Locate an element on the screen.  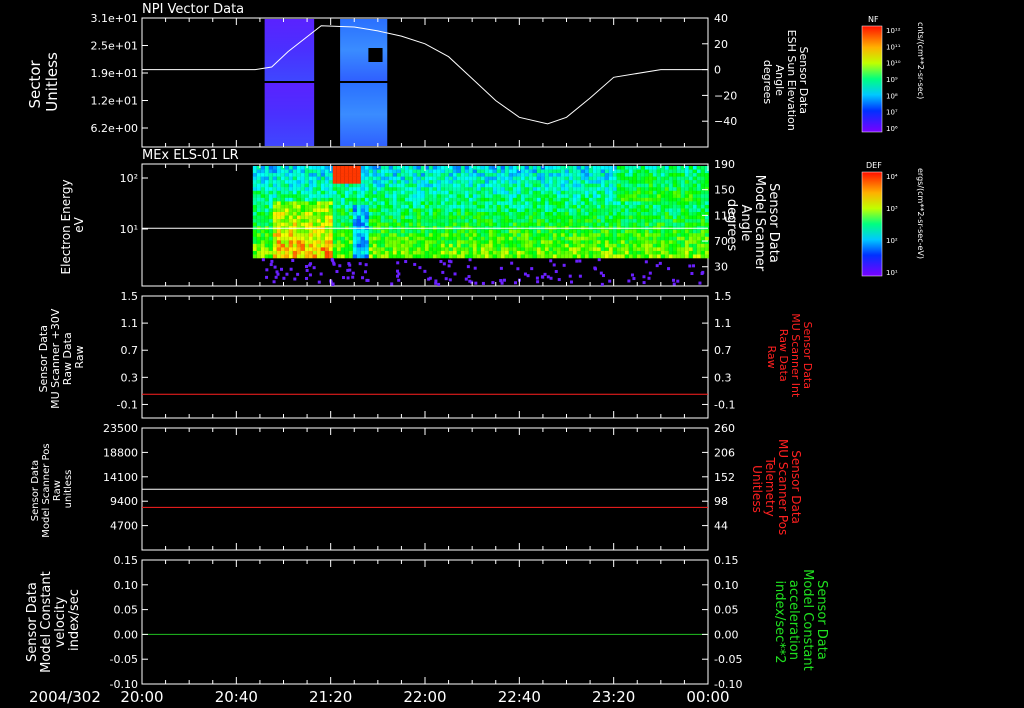
panel-1-y2-tick-label: −20 is located at coordinates (725, 95).